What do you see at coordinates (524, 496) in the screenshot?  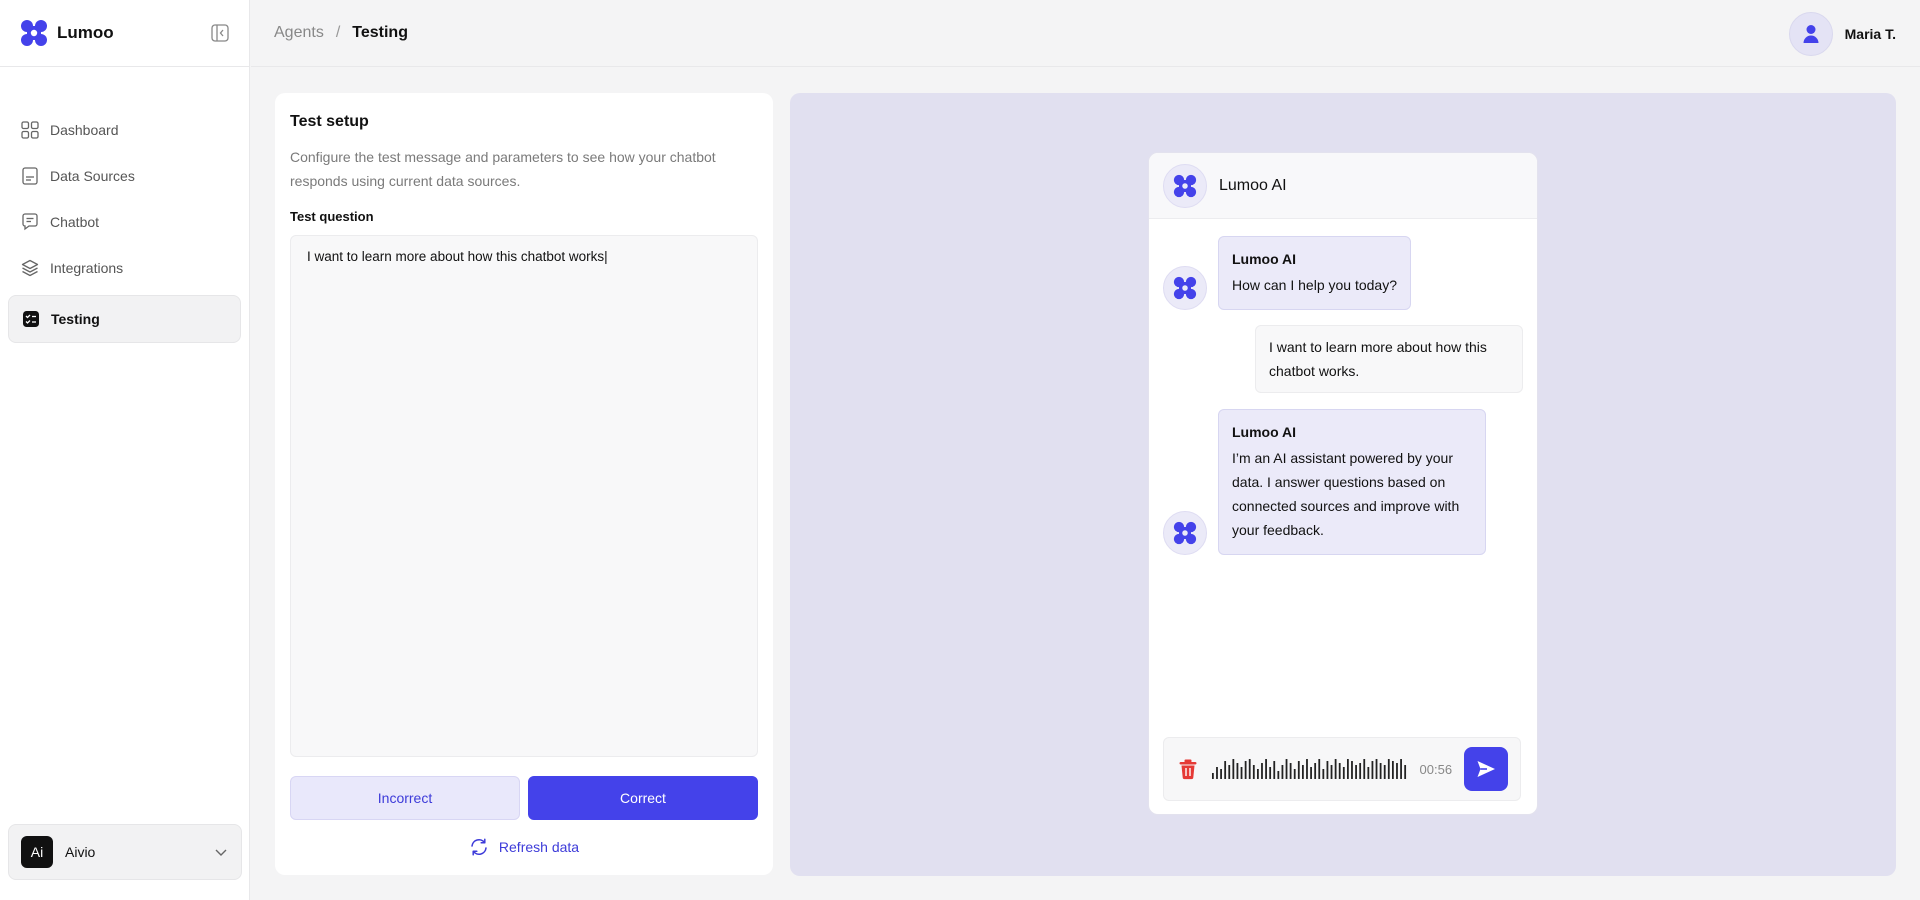 I see `test-question-input` at bounding box center [524, 496].